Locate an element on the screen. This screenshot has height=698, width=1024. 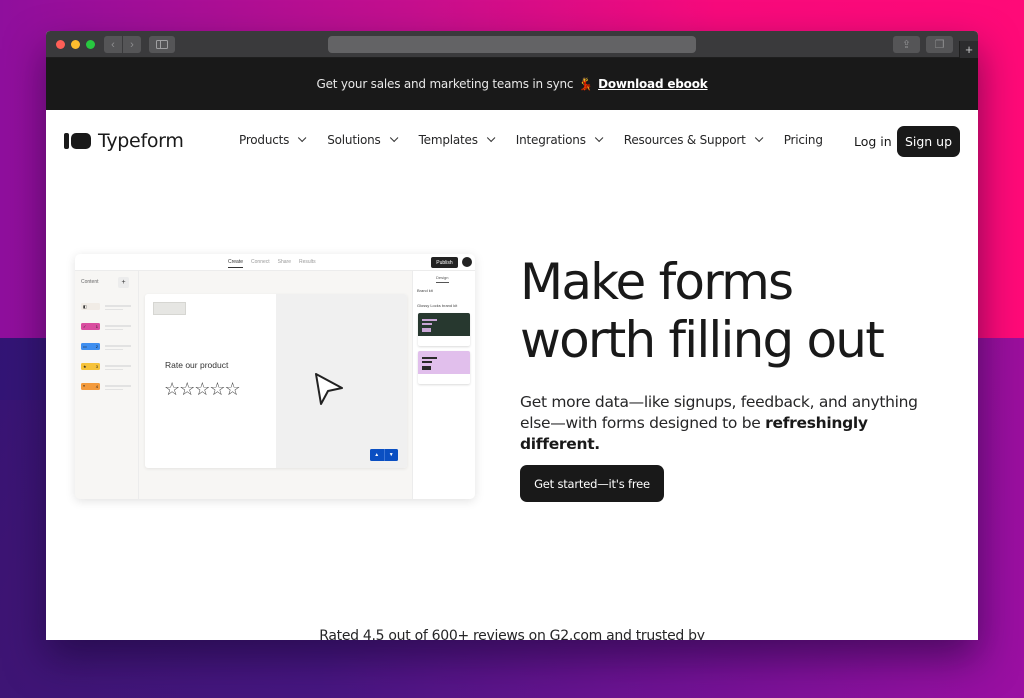
mockup-kit-name: Glossy Locks brand kit is located at coordinates (437, 305).